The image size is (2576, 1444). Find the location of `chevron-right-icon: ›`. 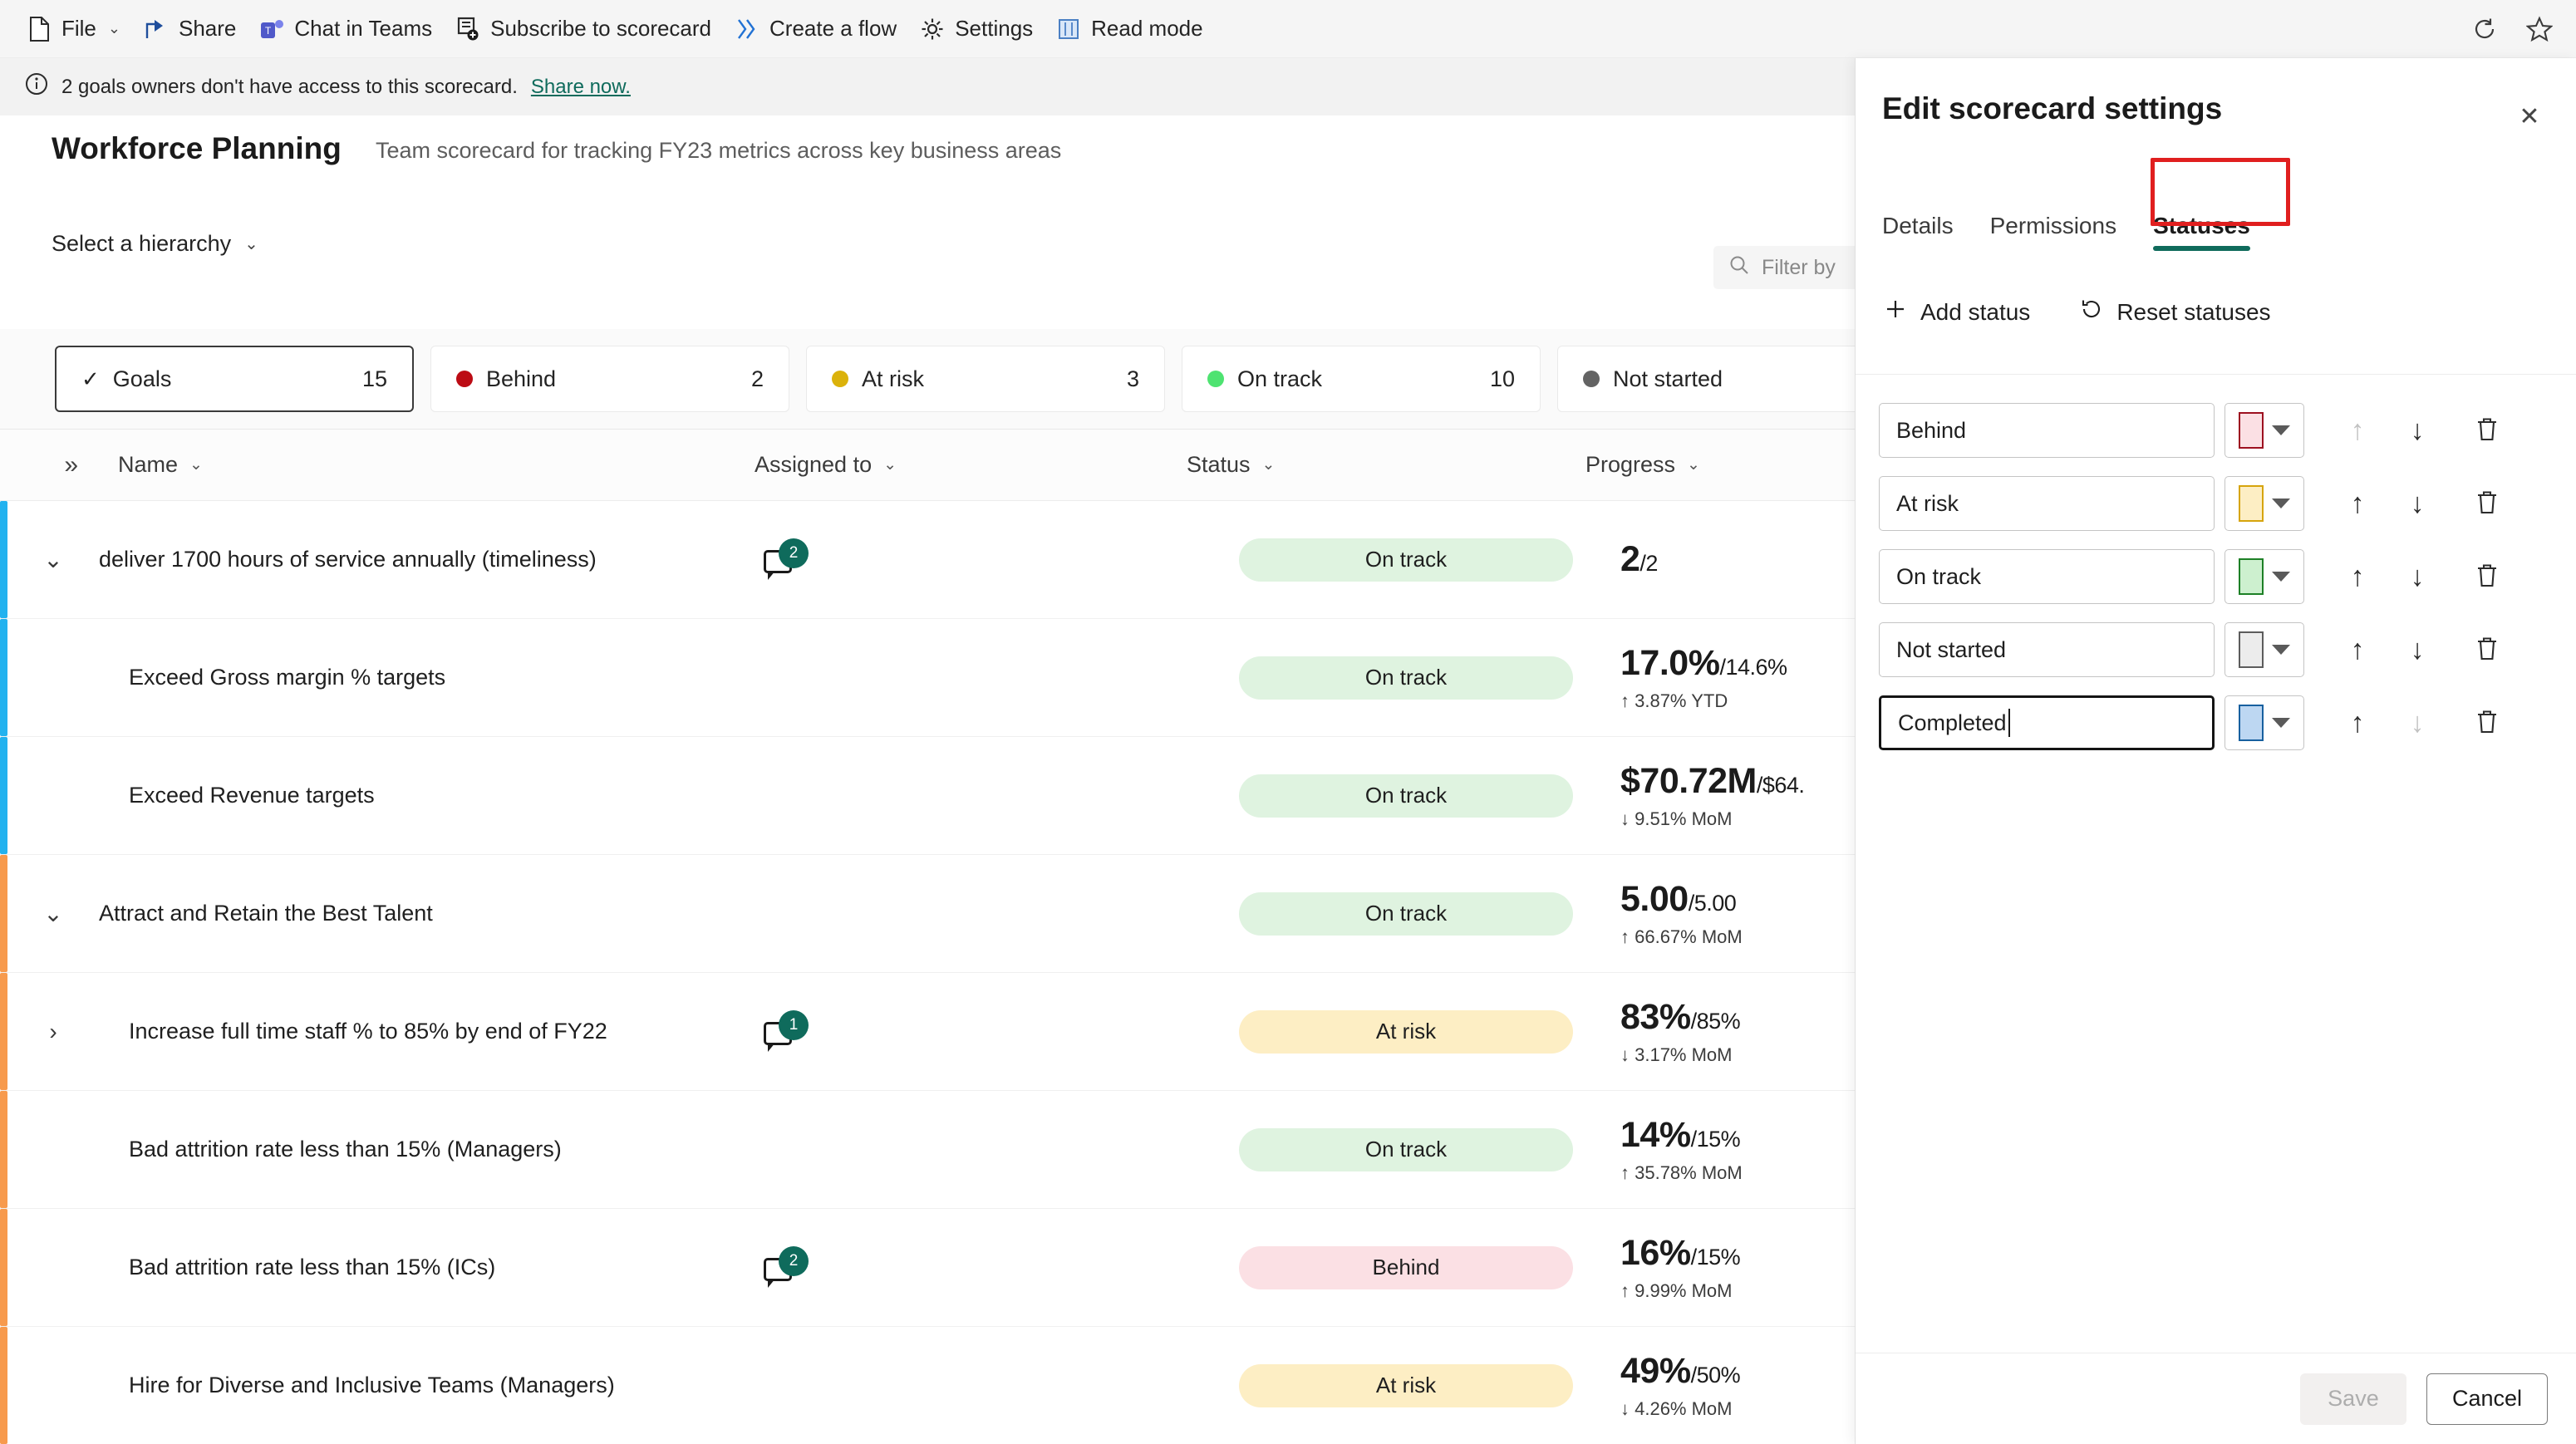

chevron-right-icon: › is located at coordinates (53, 1032).